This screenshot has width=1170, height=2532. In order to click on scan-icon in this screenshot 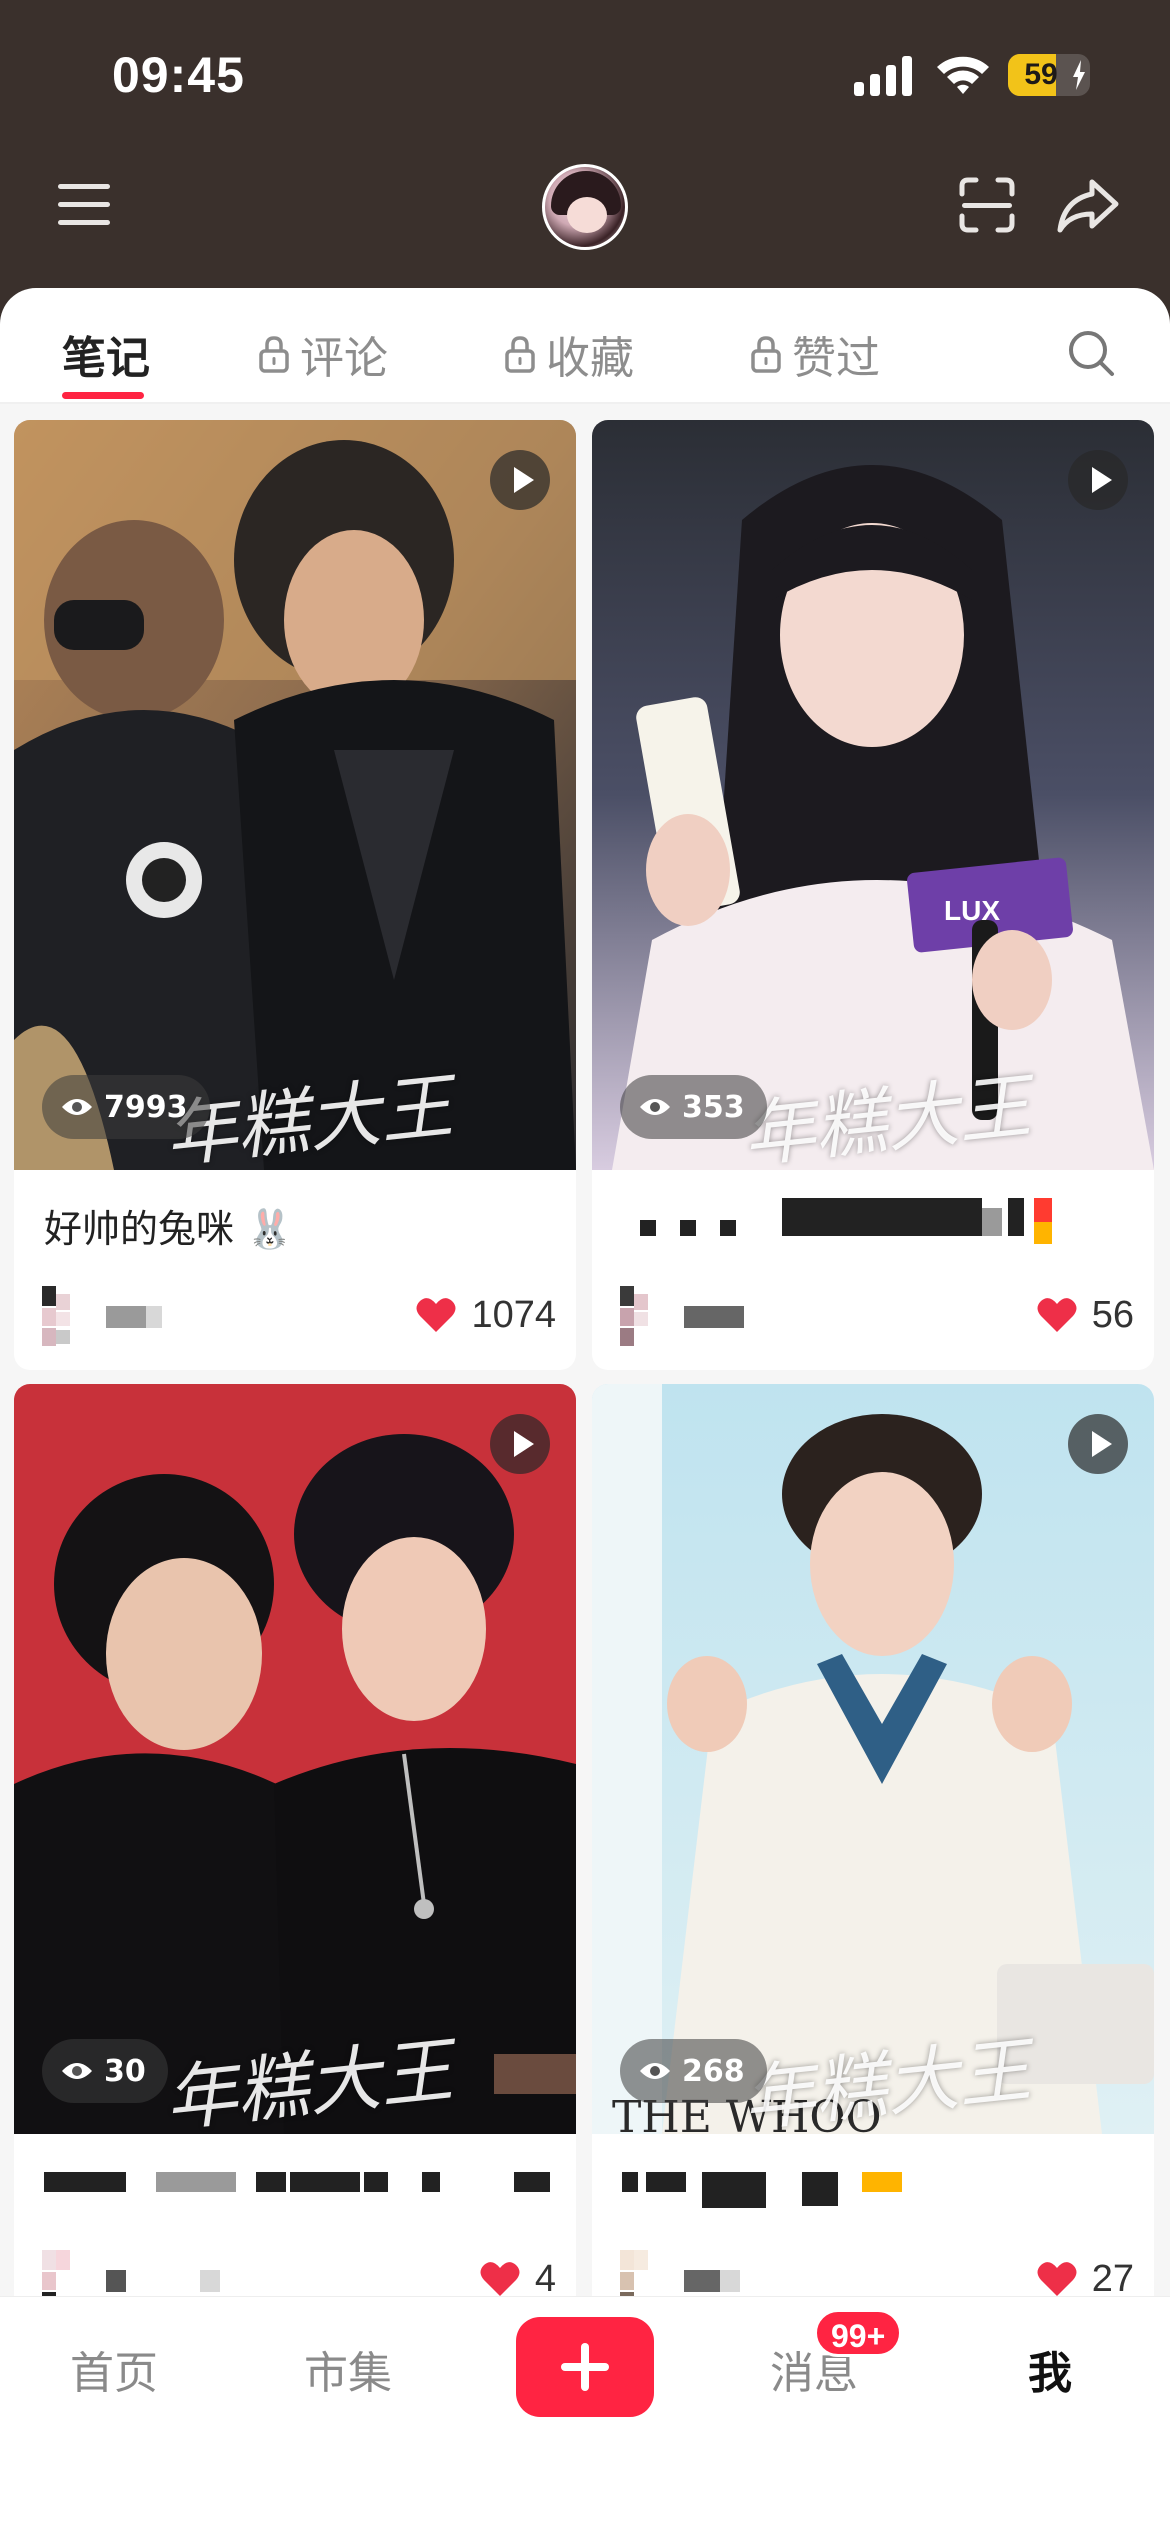, I will do `click(987, 205)`.